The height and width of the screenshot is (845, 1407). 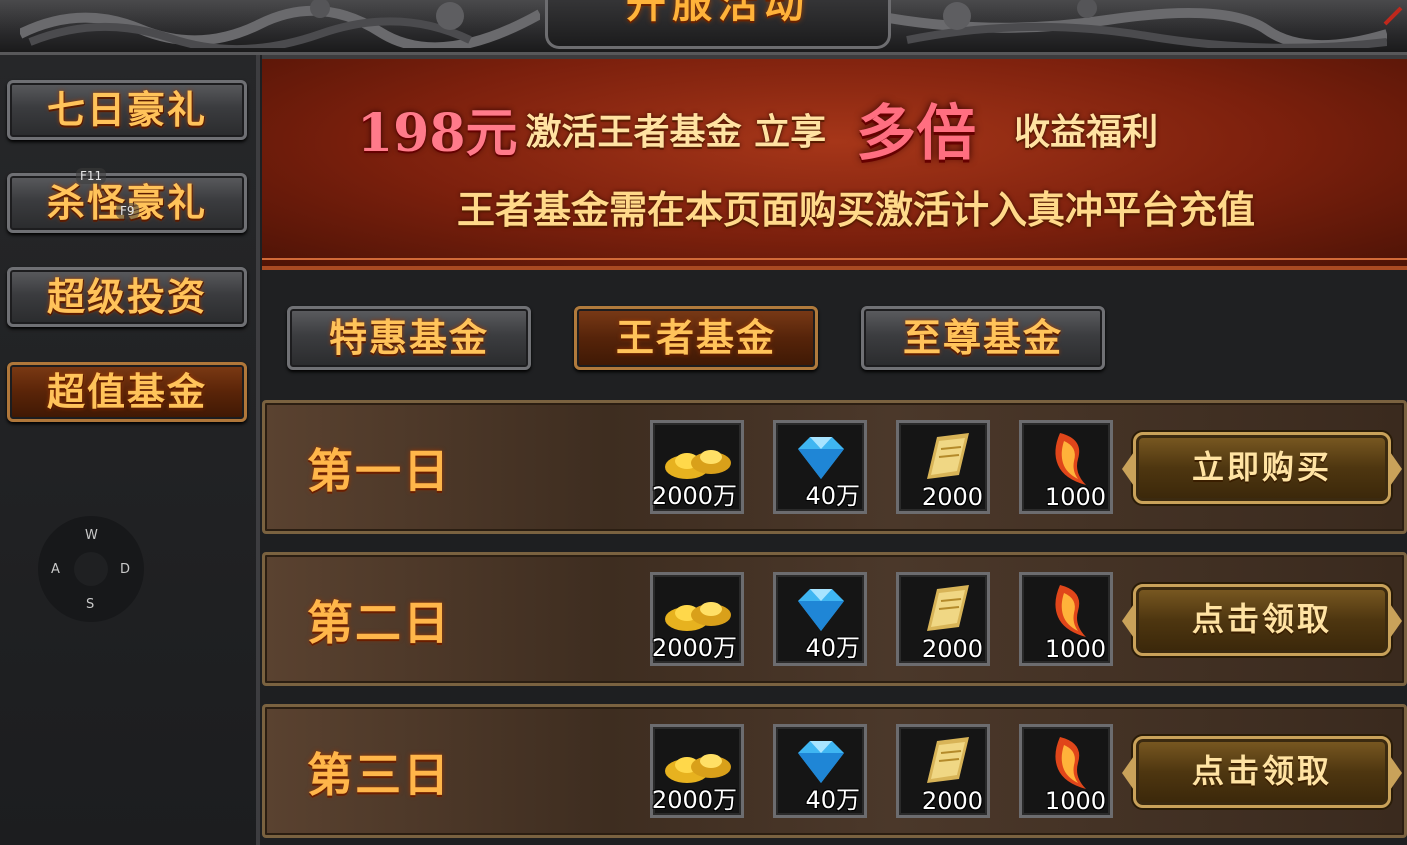 I want to click on title-plate: 开服活动, so click(x=718, y=24).